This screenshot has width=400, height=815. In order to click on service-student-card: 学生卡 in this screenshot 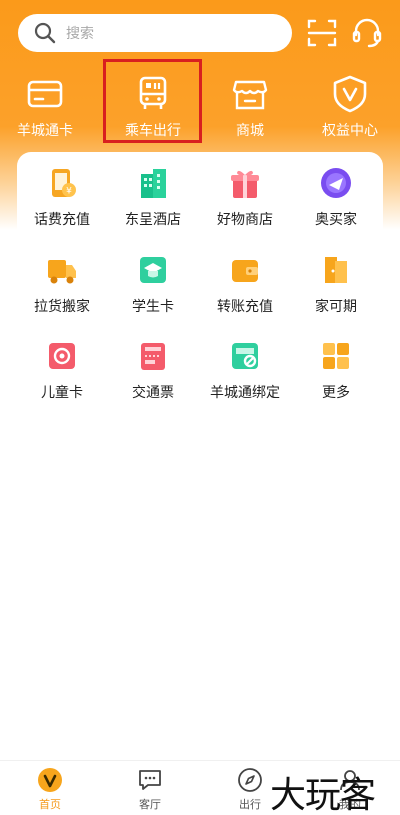, I will do `click(153, 288)`.